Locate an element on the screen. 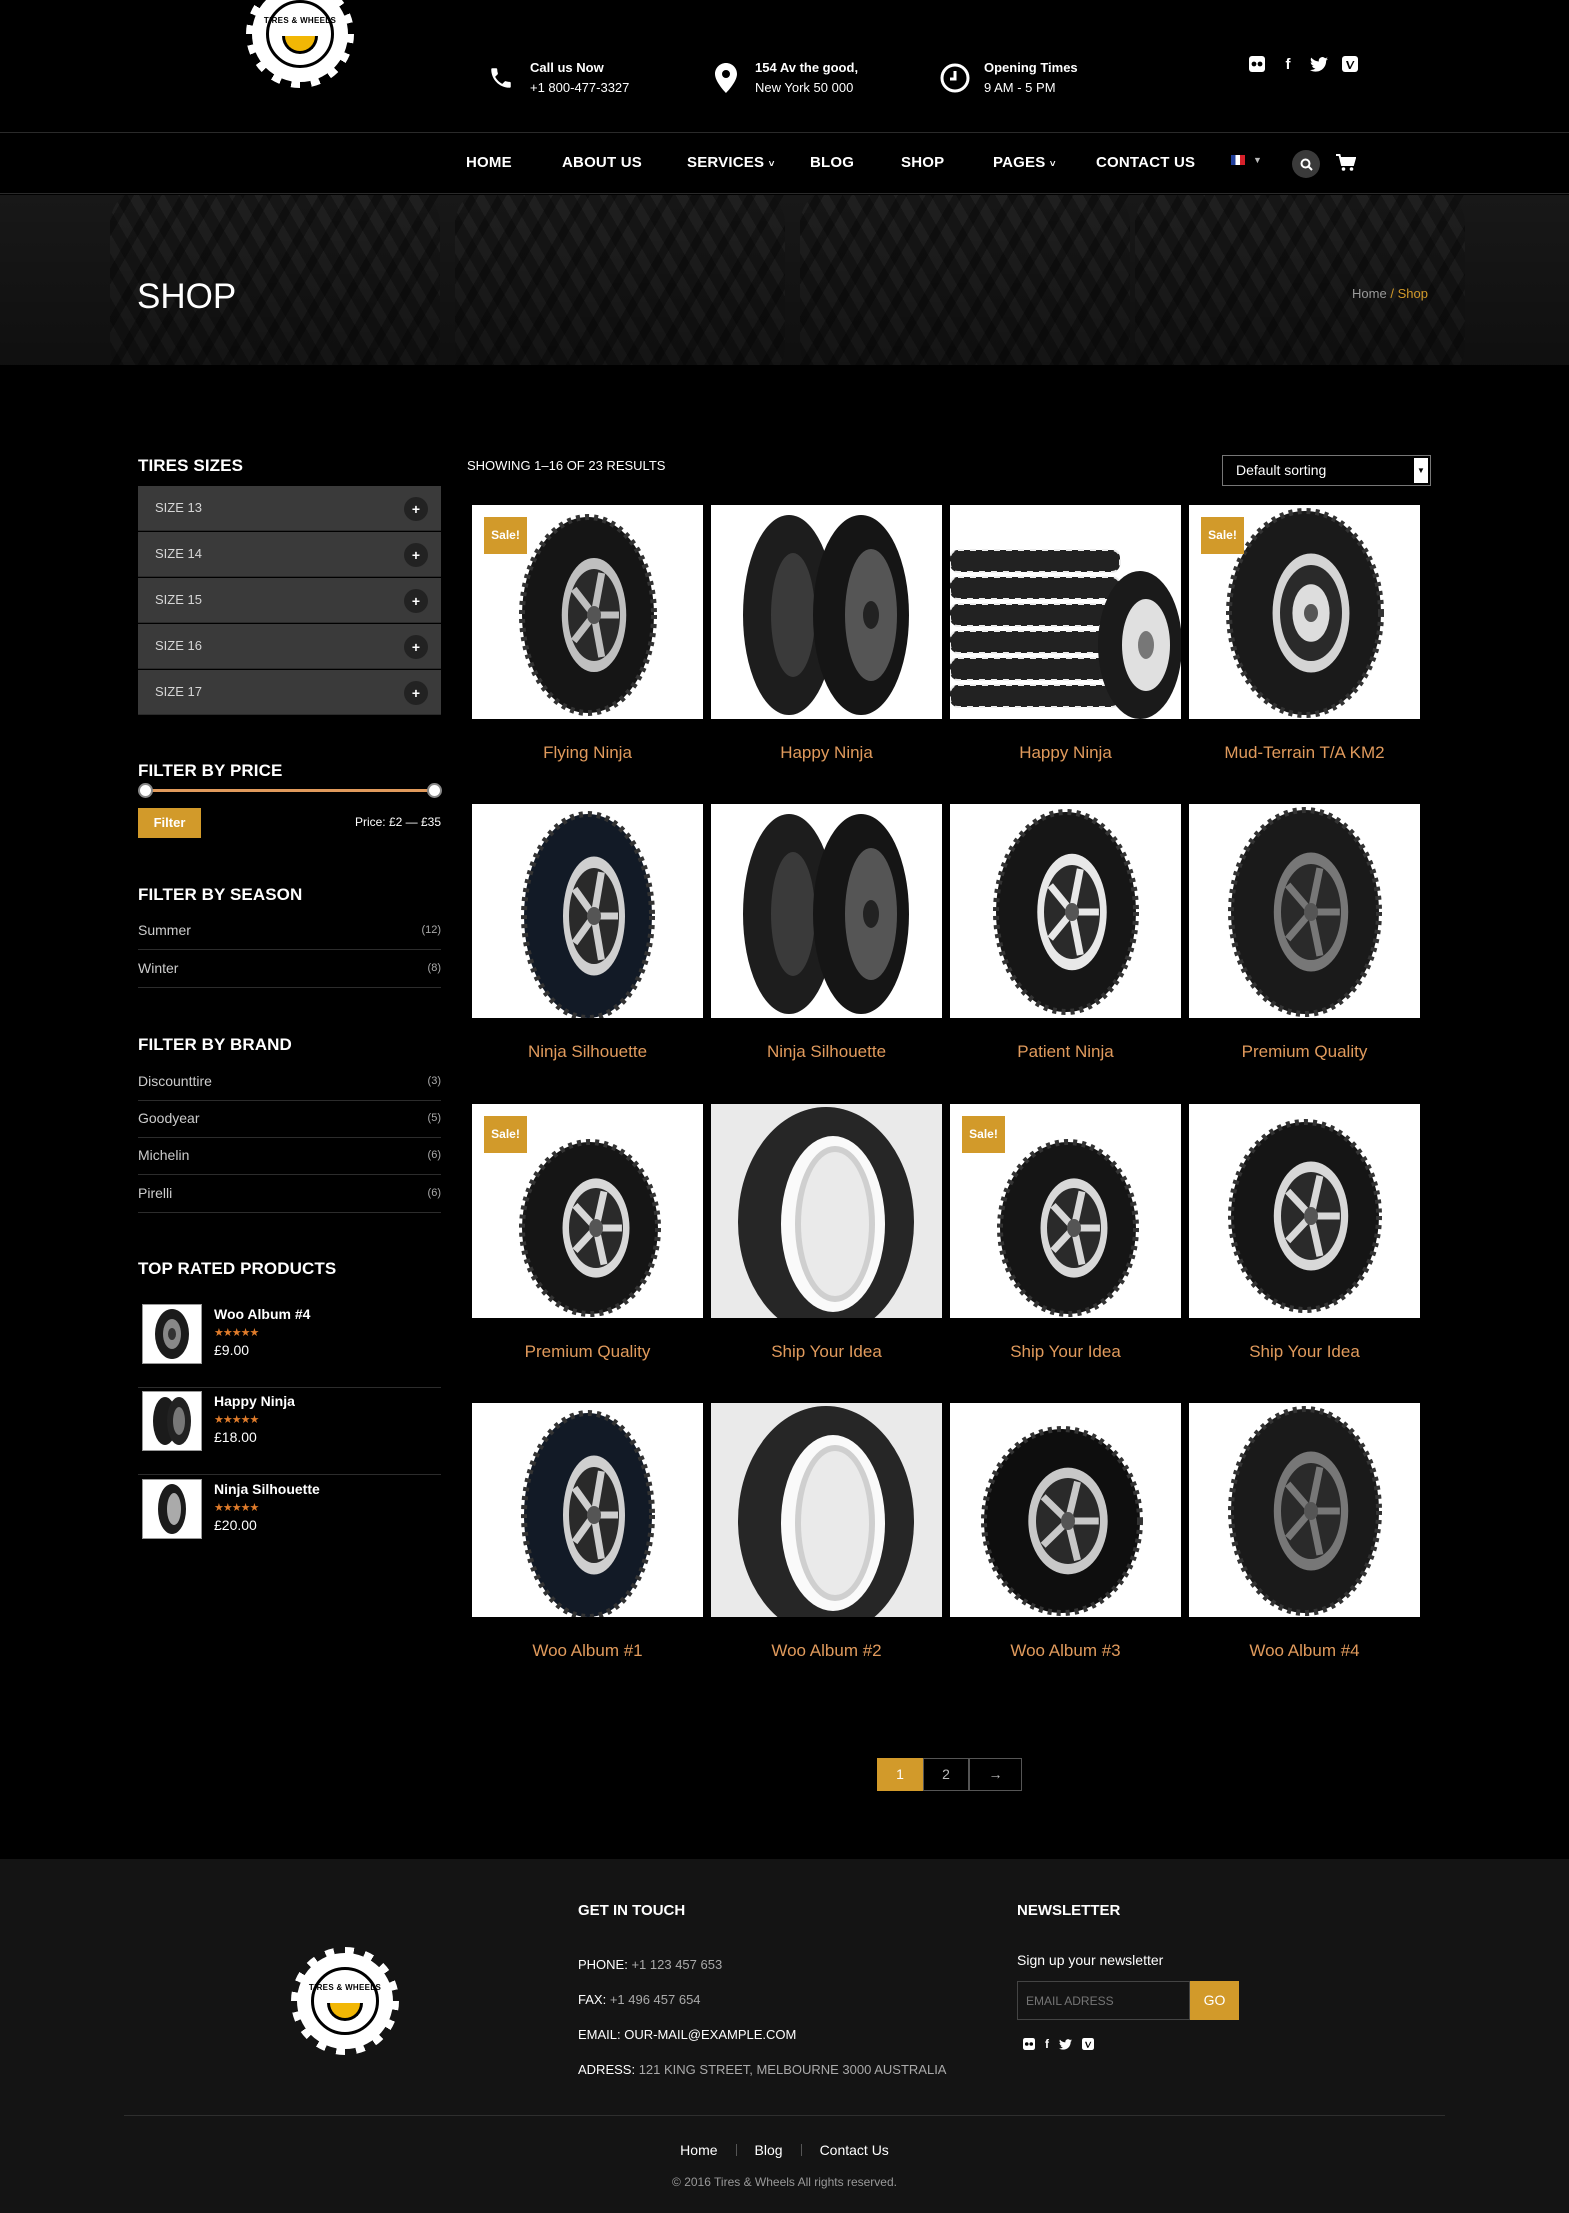  product-title: Flying Ninja is located at coordinates (587, 753).